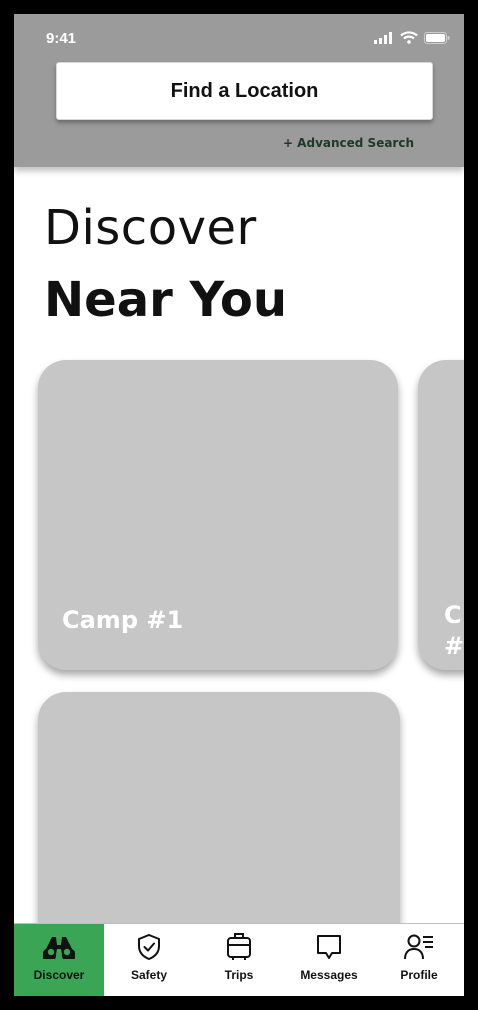 Image resolution: width=478 pixels, height=1010 pixels. What do you see at coordinates (149, 975) in the screenshot?
I see `nav-label: Safety` at bounding box center [149, 975].